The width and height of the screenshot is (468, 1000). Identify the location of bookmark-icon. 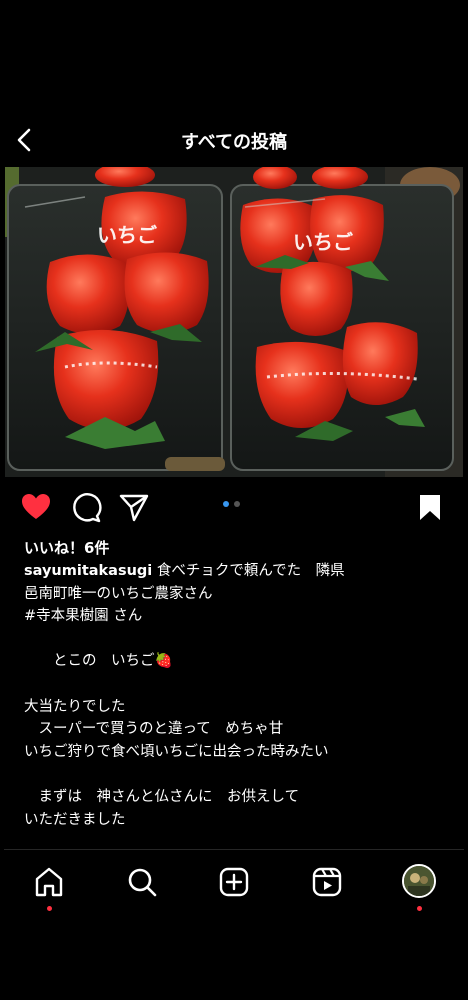
(430, 507).